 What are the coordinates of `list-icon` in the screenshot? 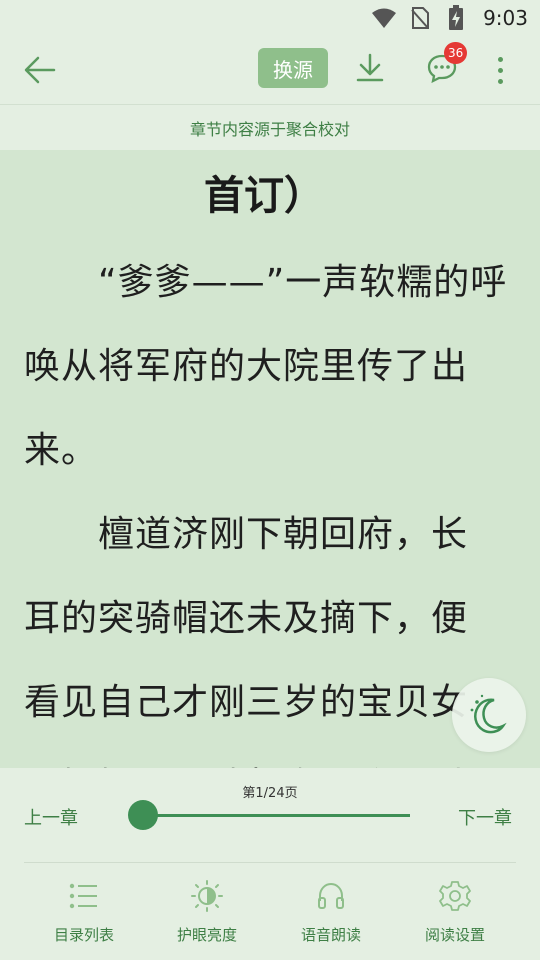 It's located at (84, 896).